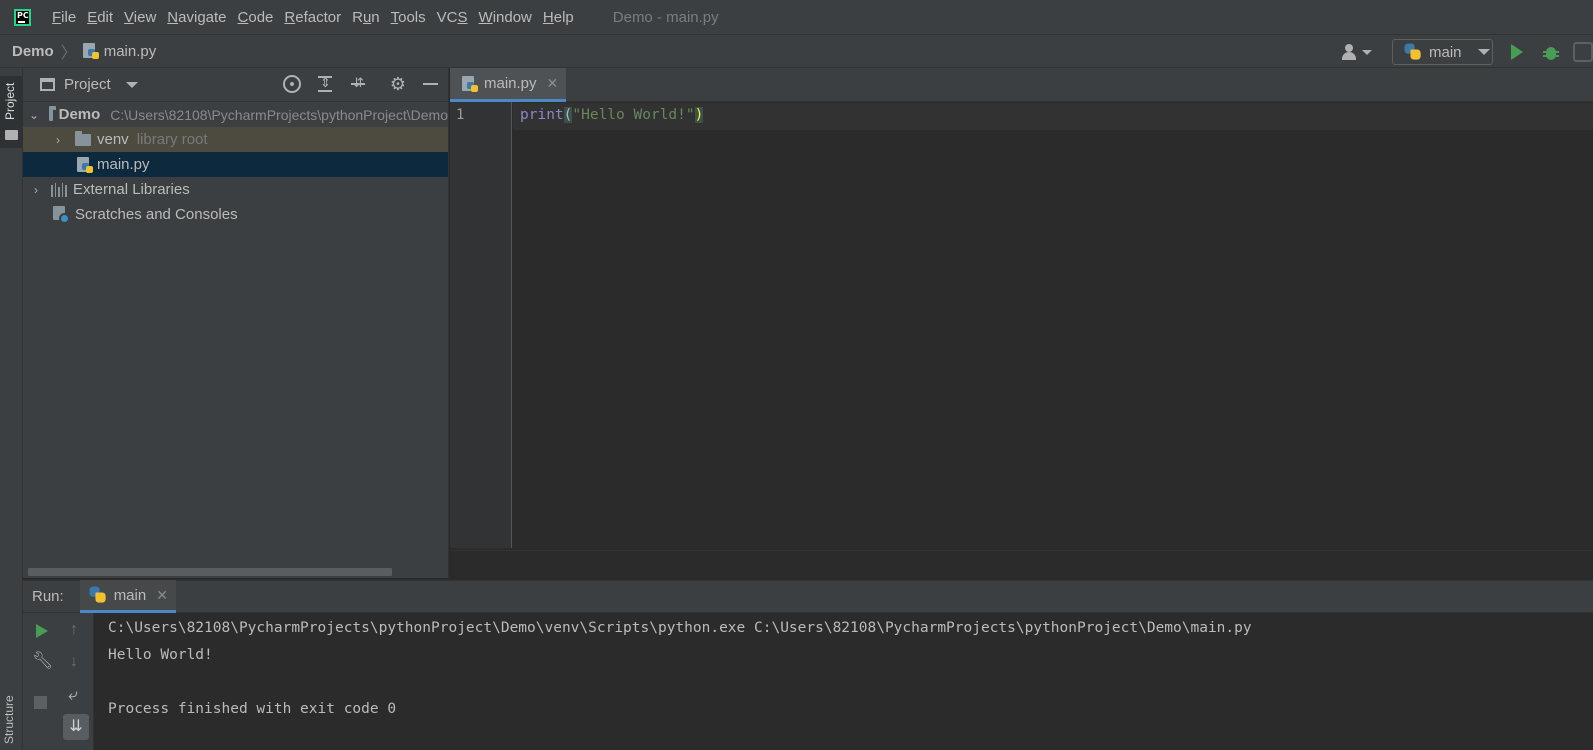 The width and height of the screenshot is (1593, 750). What do you see at coordinates (508, 85) in the screenshot?
I see `editor-tab-main-py: main.py ✕` at bounding box center [508, 85].